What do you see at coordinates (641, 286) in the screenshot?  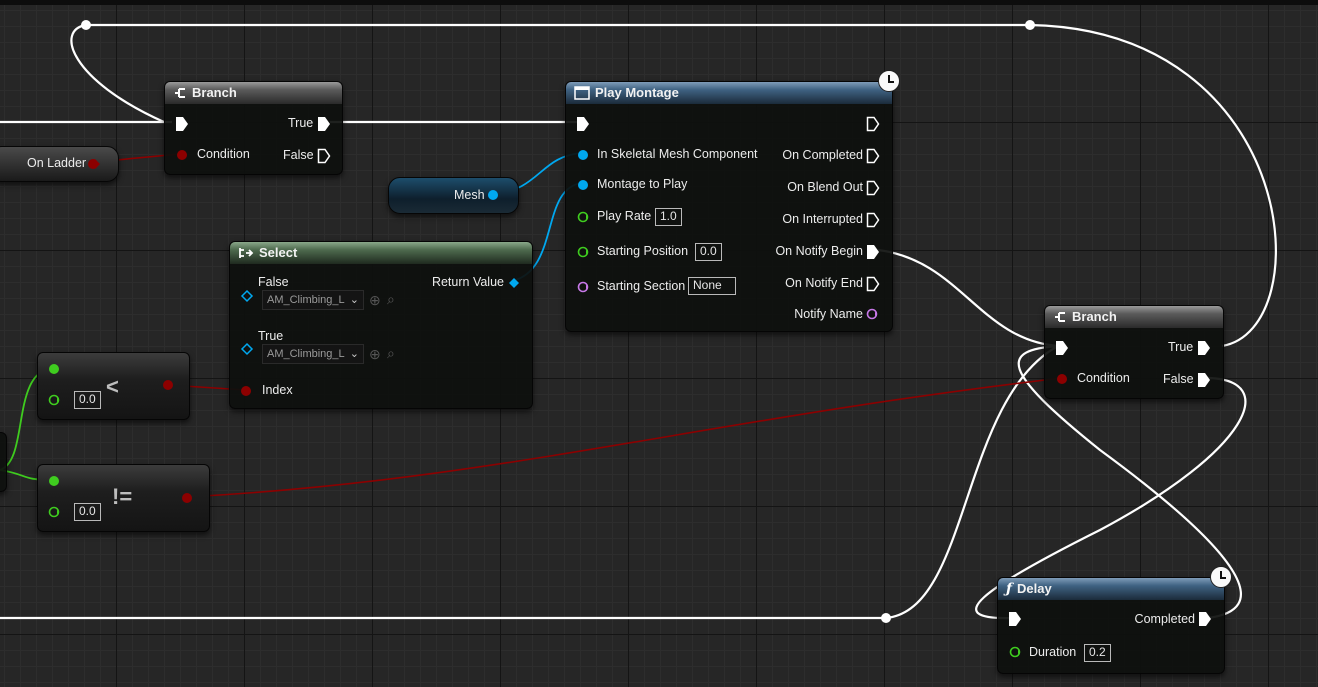 I see `starting-section-label: Starting Section` at bounding box center [641, 286].